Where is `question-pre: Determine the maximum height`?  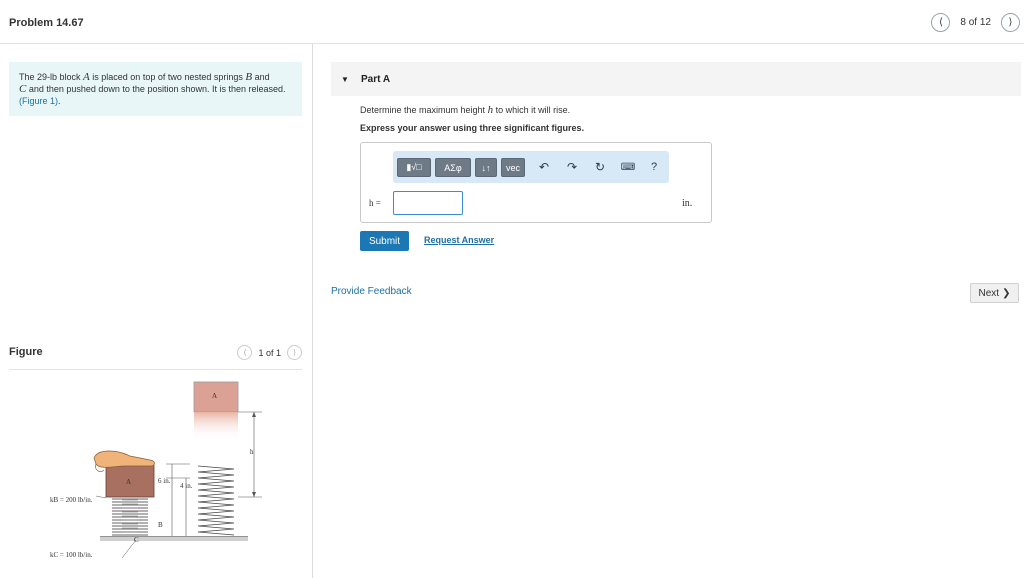 question-pre: Determine the maximum height is located at coordinates (424, 110).